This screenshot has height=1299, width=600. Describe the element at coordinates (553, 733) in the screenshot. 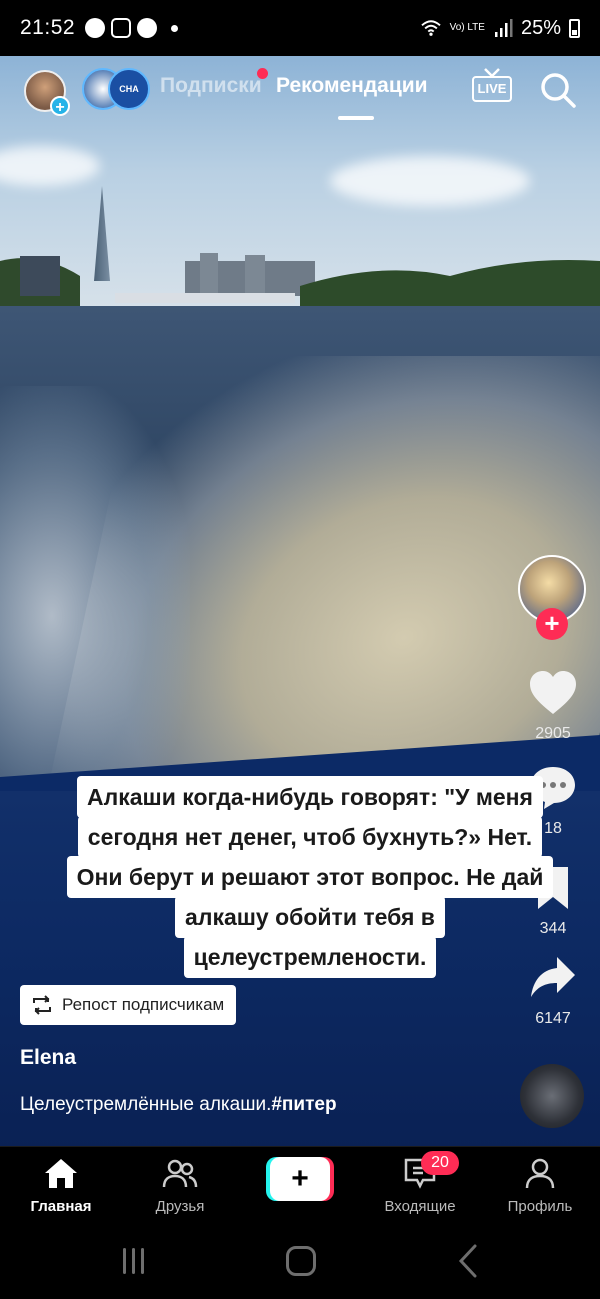

I see `like-count: 2905` at that location.